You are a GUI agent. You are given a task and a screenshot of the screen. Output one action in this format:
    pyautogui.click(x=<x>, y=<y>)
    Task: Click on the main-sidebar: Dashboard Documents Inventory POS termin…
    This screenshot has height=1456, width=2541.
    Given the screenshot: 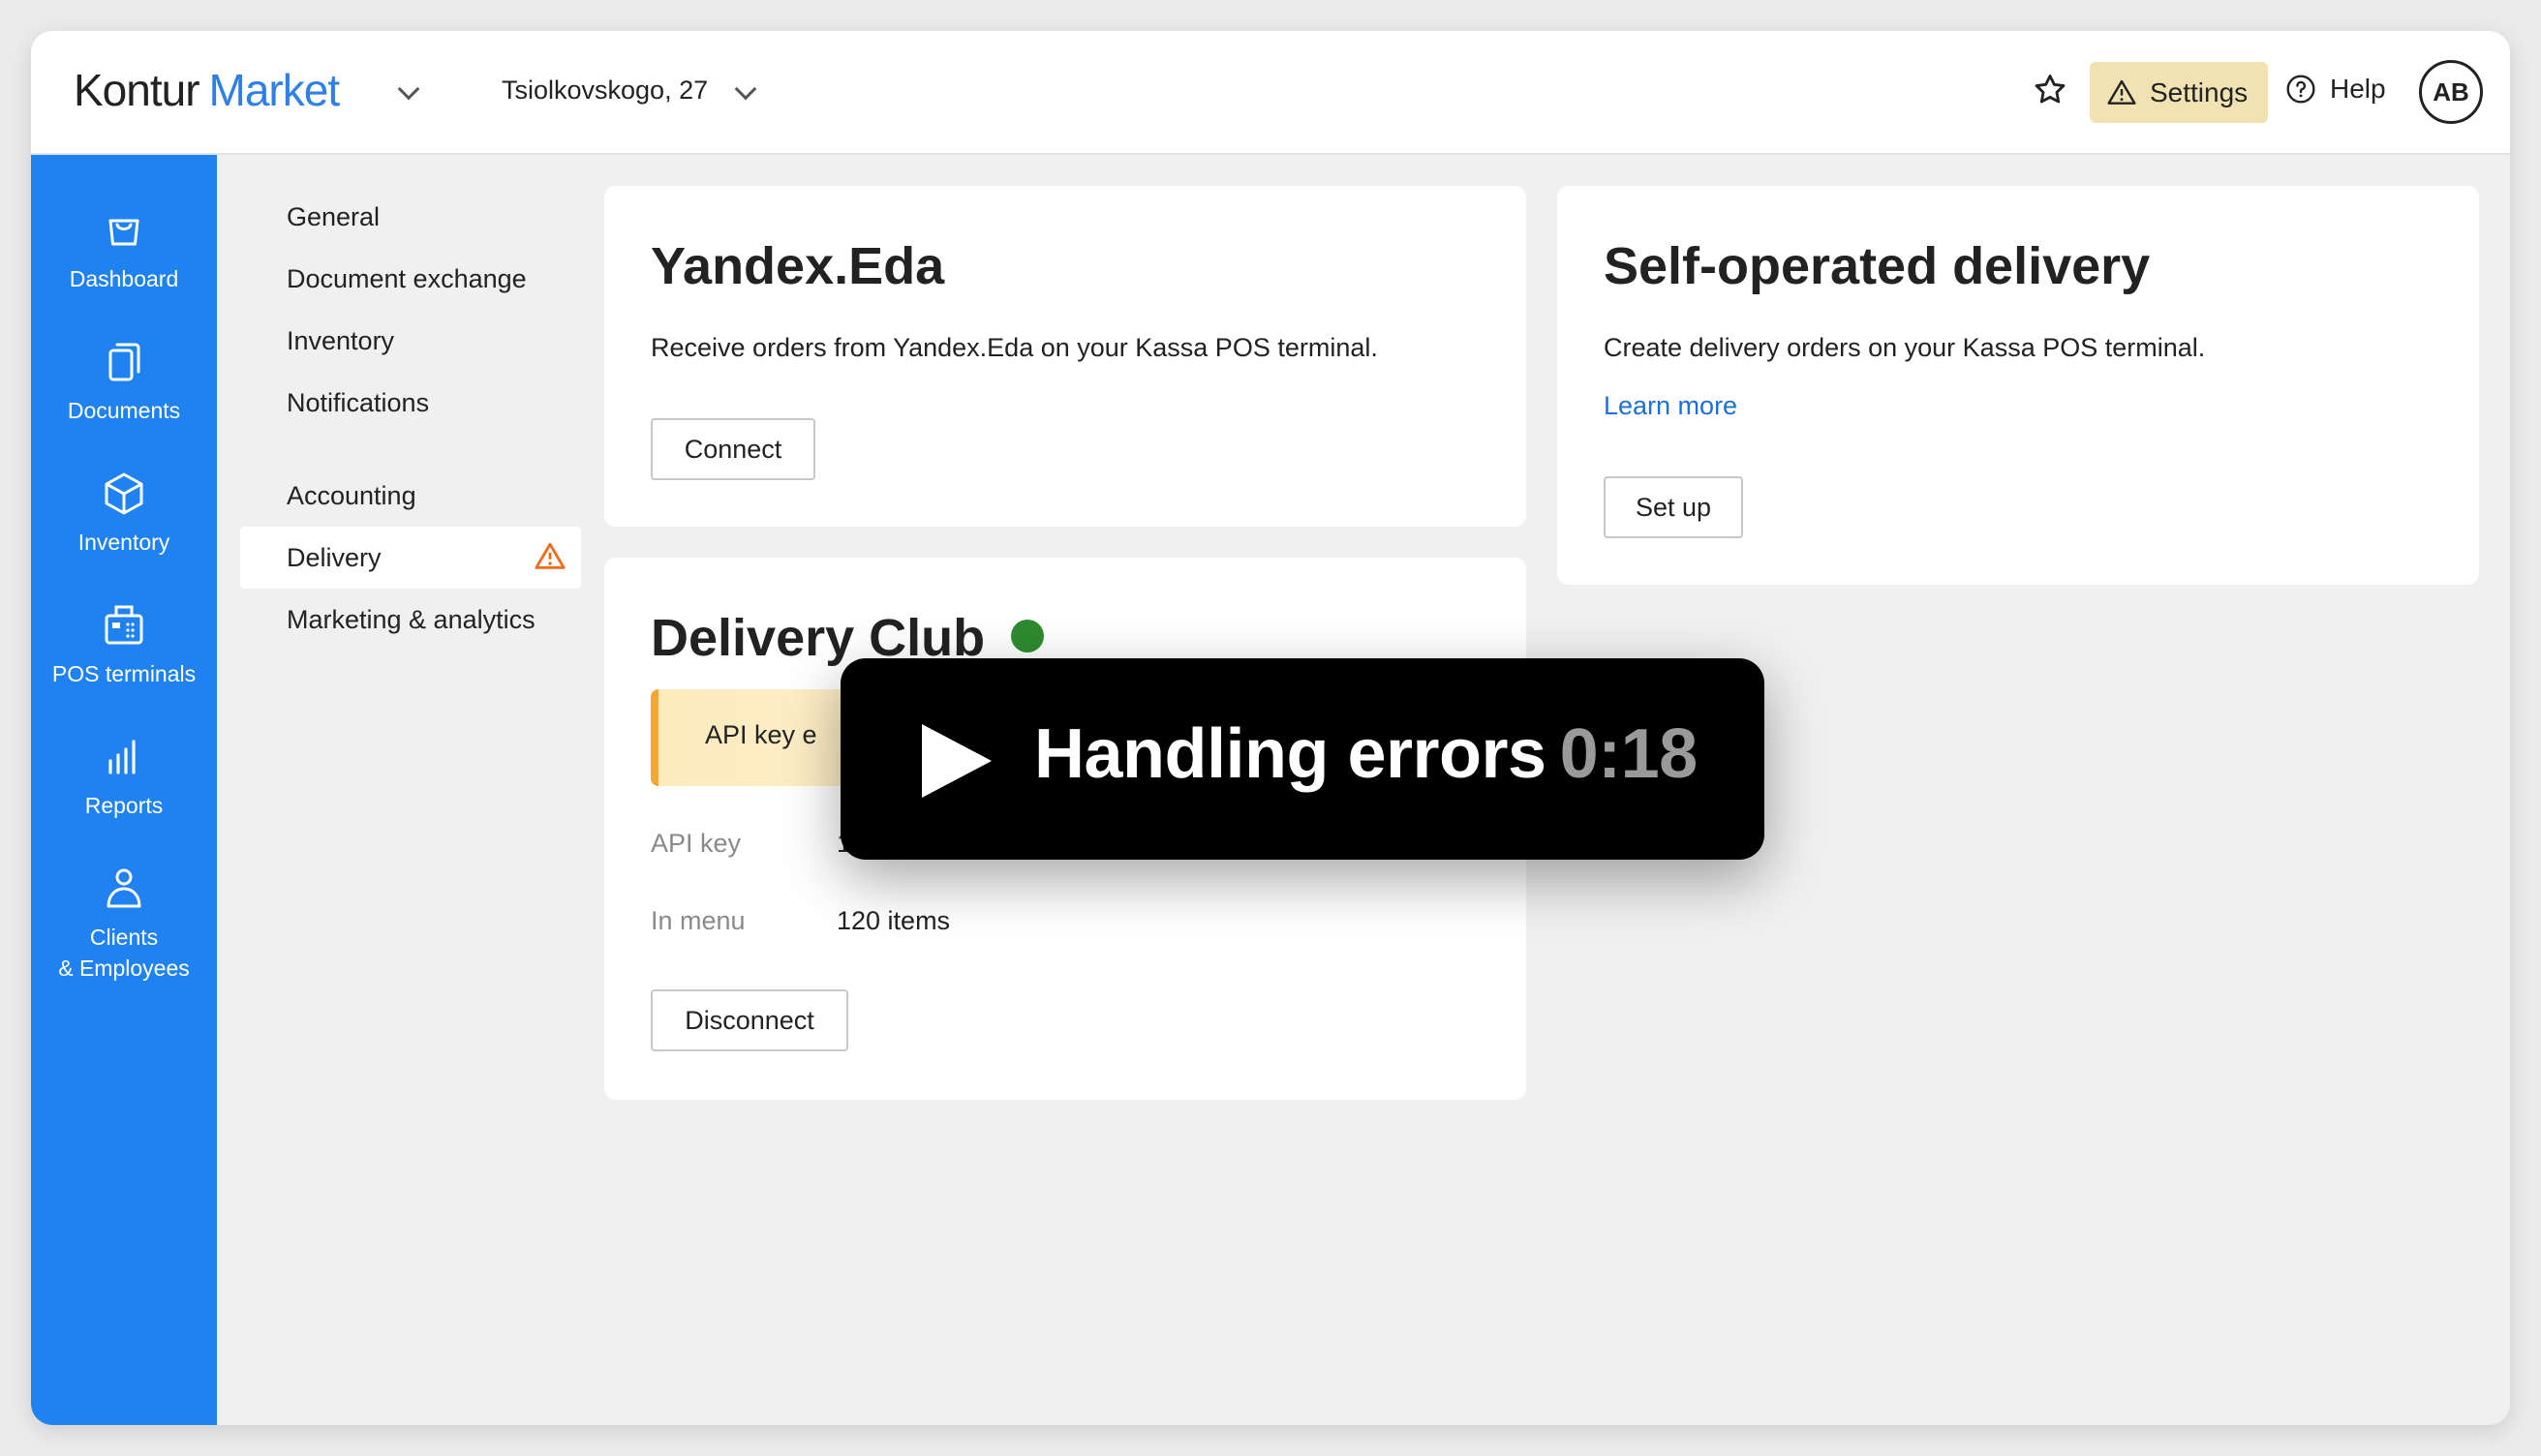 What is the action you would take?
    pyautogui.click(x=124, y=790)
    